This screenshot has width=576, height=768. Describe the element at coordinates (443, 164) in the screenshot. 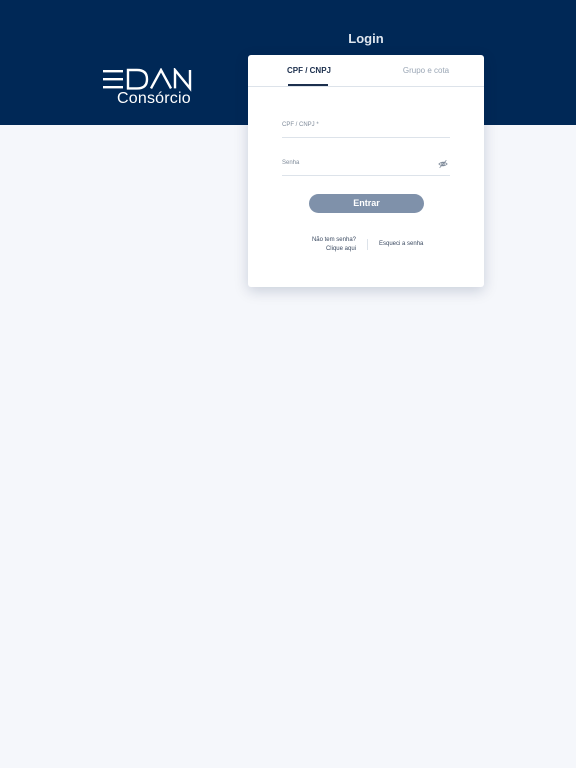

I see `eye-off-icon` at that location.